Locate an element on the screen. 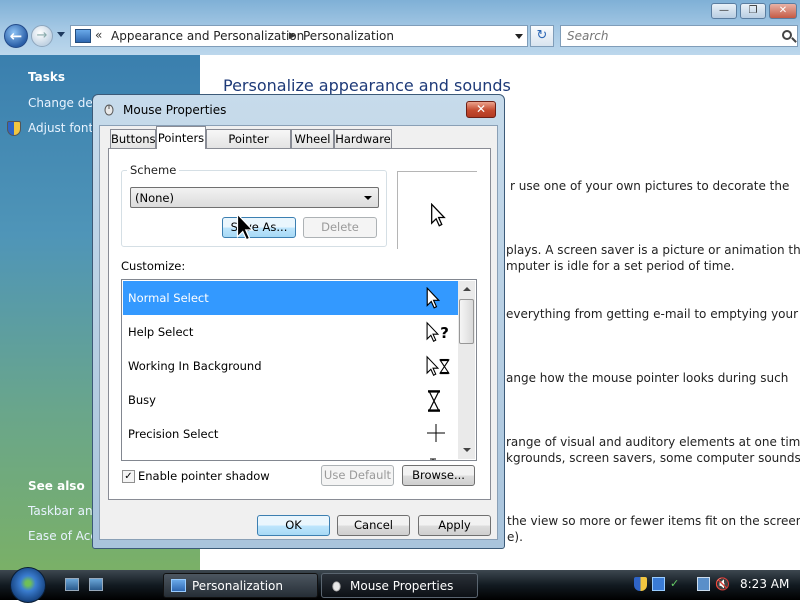 This screenshot has height=603, width=800. content-text: e). is located at coordinates (515, 537).